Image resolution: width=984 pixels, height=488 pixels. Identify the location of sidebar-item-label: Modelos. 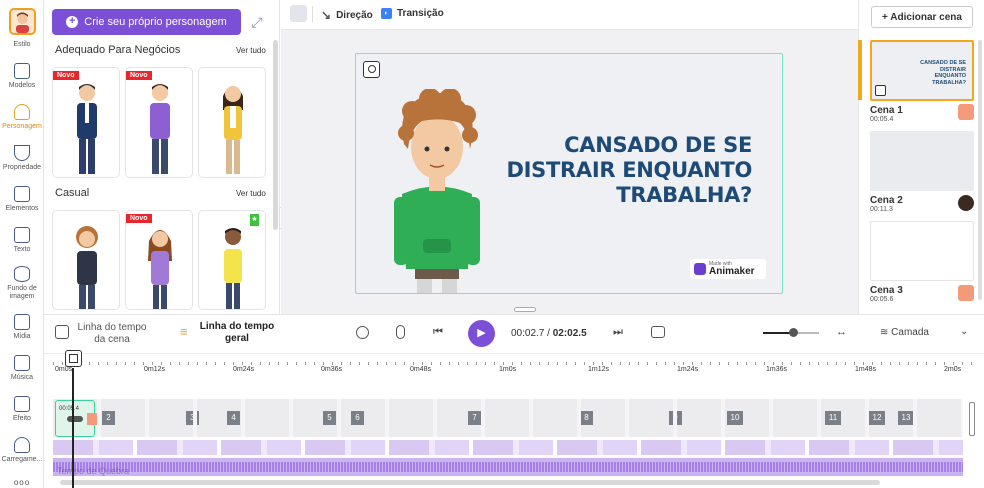
(22, 85).